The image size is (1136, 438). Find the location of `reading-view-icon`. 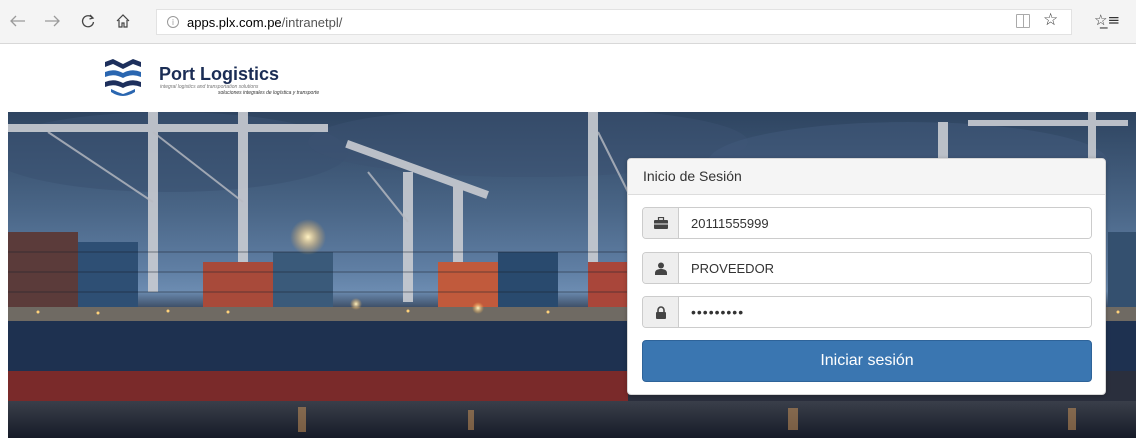

reading-view-icon is located at coordinates (1023, 21).